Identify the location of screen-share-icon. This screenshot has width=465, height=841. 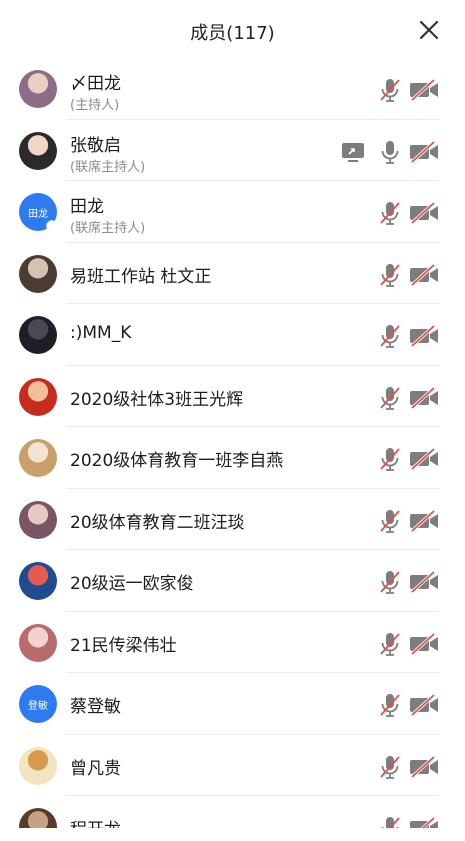
(353, 152).